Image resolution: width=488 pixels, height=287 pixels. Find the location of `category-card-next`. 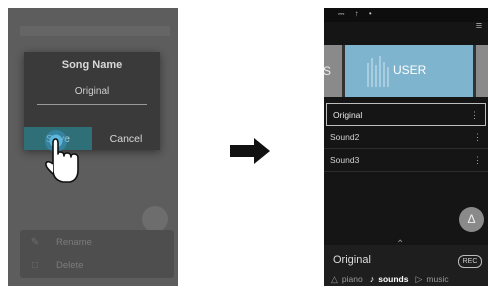

category-card-next is located at coordinates (482, 71).